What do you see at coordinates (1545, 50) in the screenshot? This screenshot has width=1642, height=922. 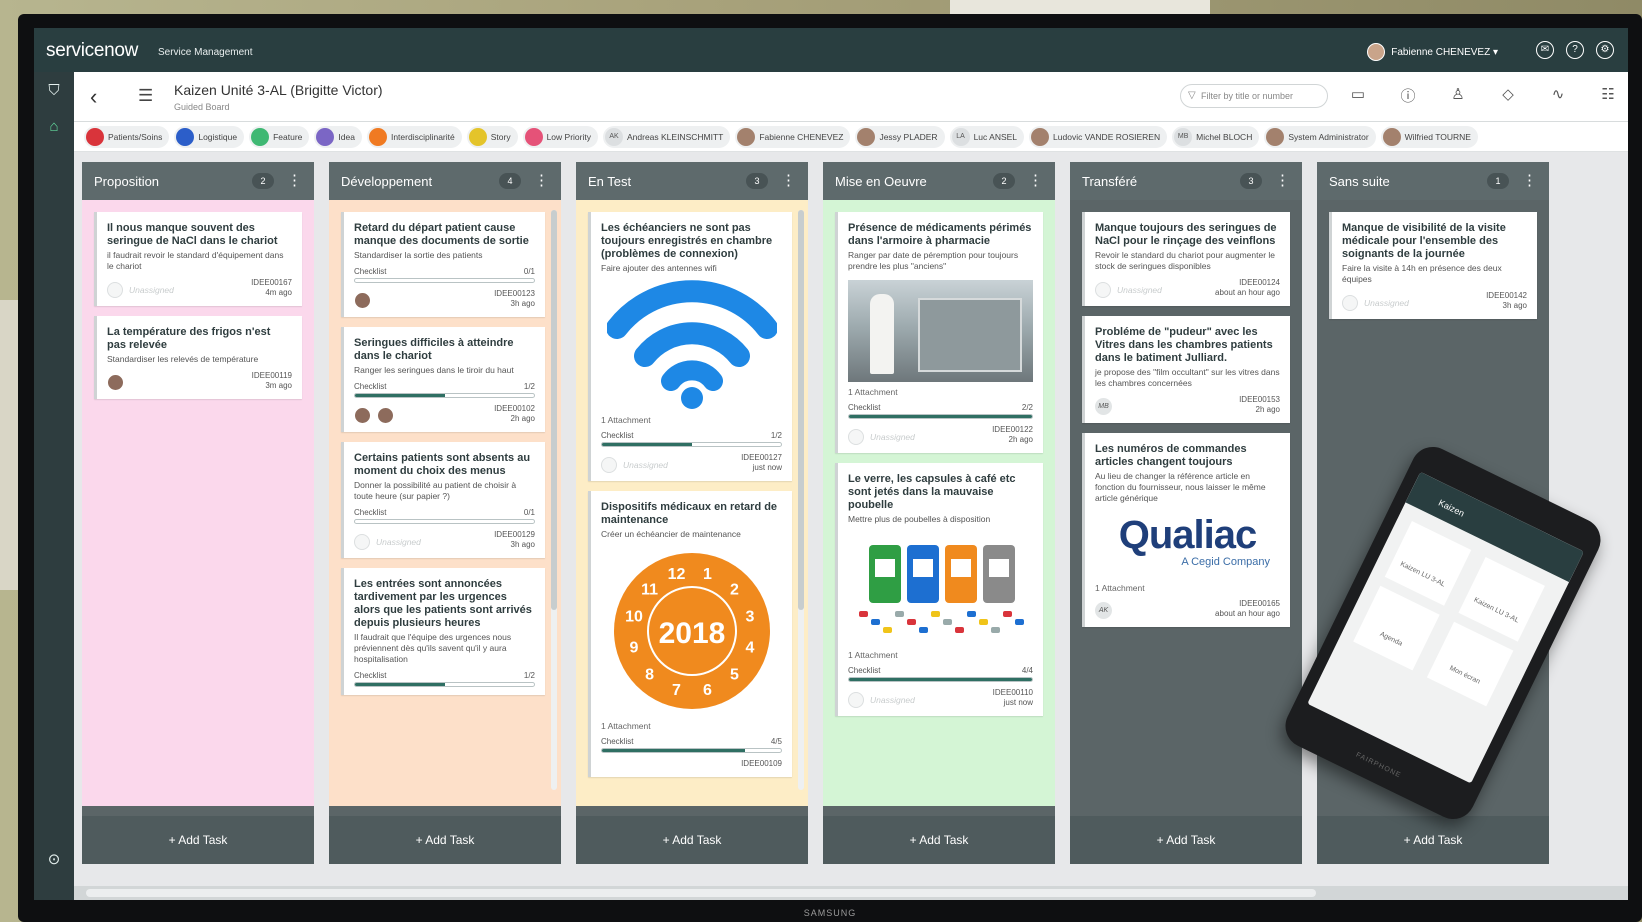 I see `chat-icon: ✉` at bounding box center [1545, 50].